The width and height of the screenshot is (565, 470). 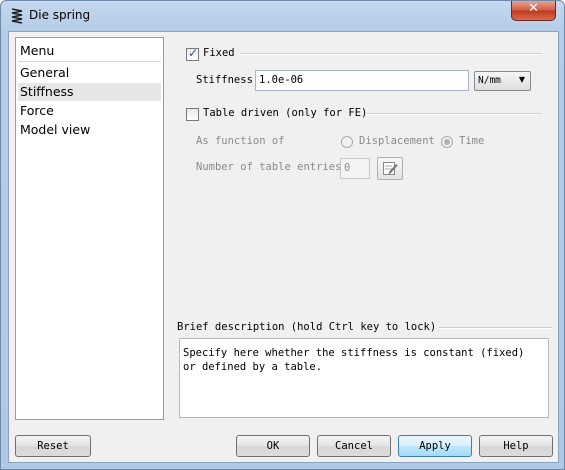 I want to click on entries-label: Number of table entries, so click(x=269, y=167).